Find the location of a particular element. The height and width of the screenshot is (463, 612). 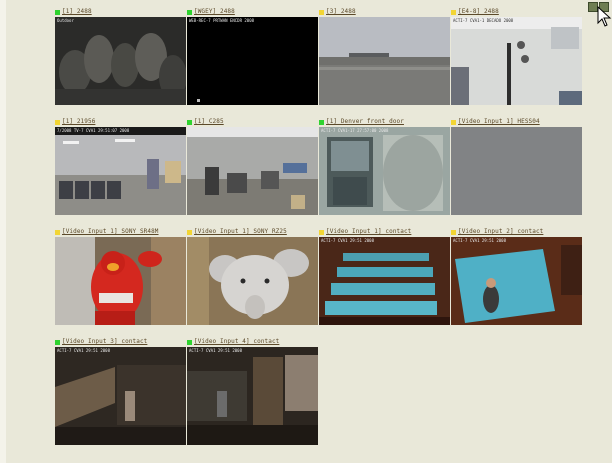

camera-tile-3: [3] 2488 is located at coordinates (384, 56).